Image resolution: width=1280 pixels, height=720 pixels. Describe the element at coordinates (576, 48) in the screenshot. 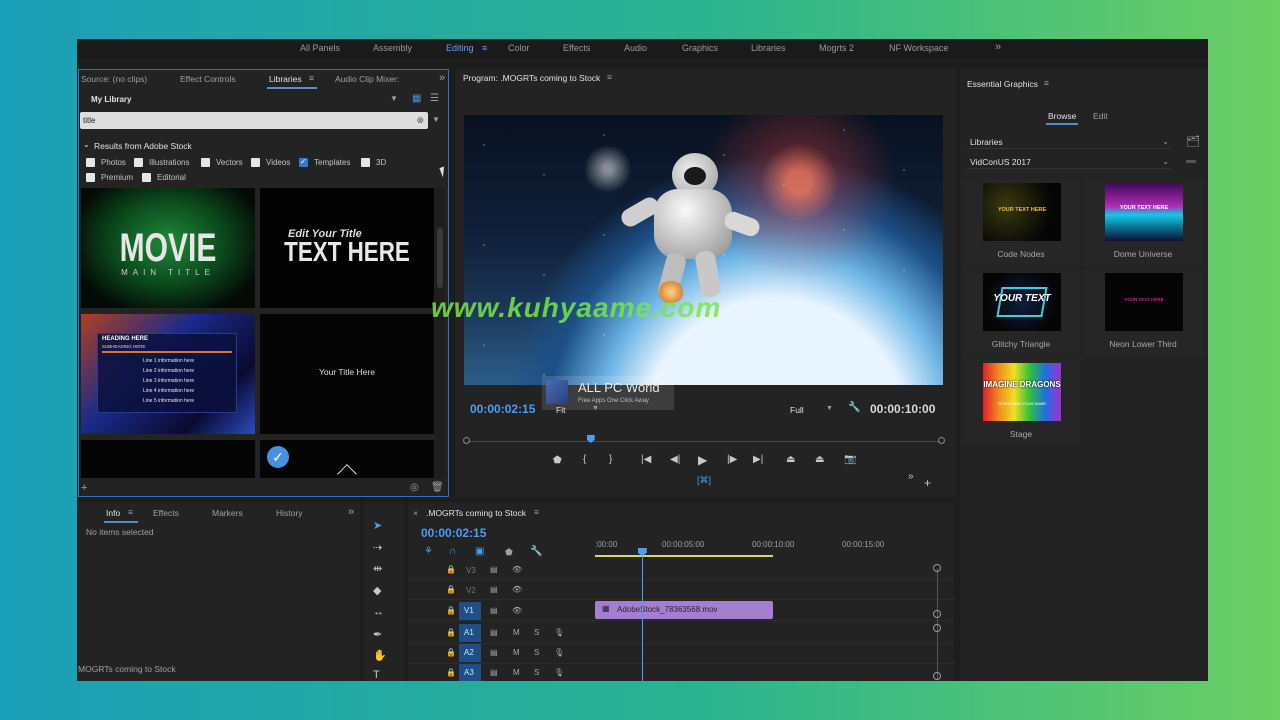

I see `workspace-effects: Effects` at that location.